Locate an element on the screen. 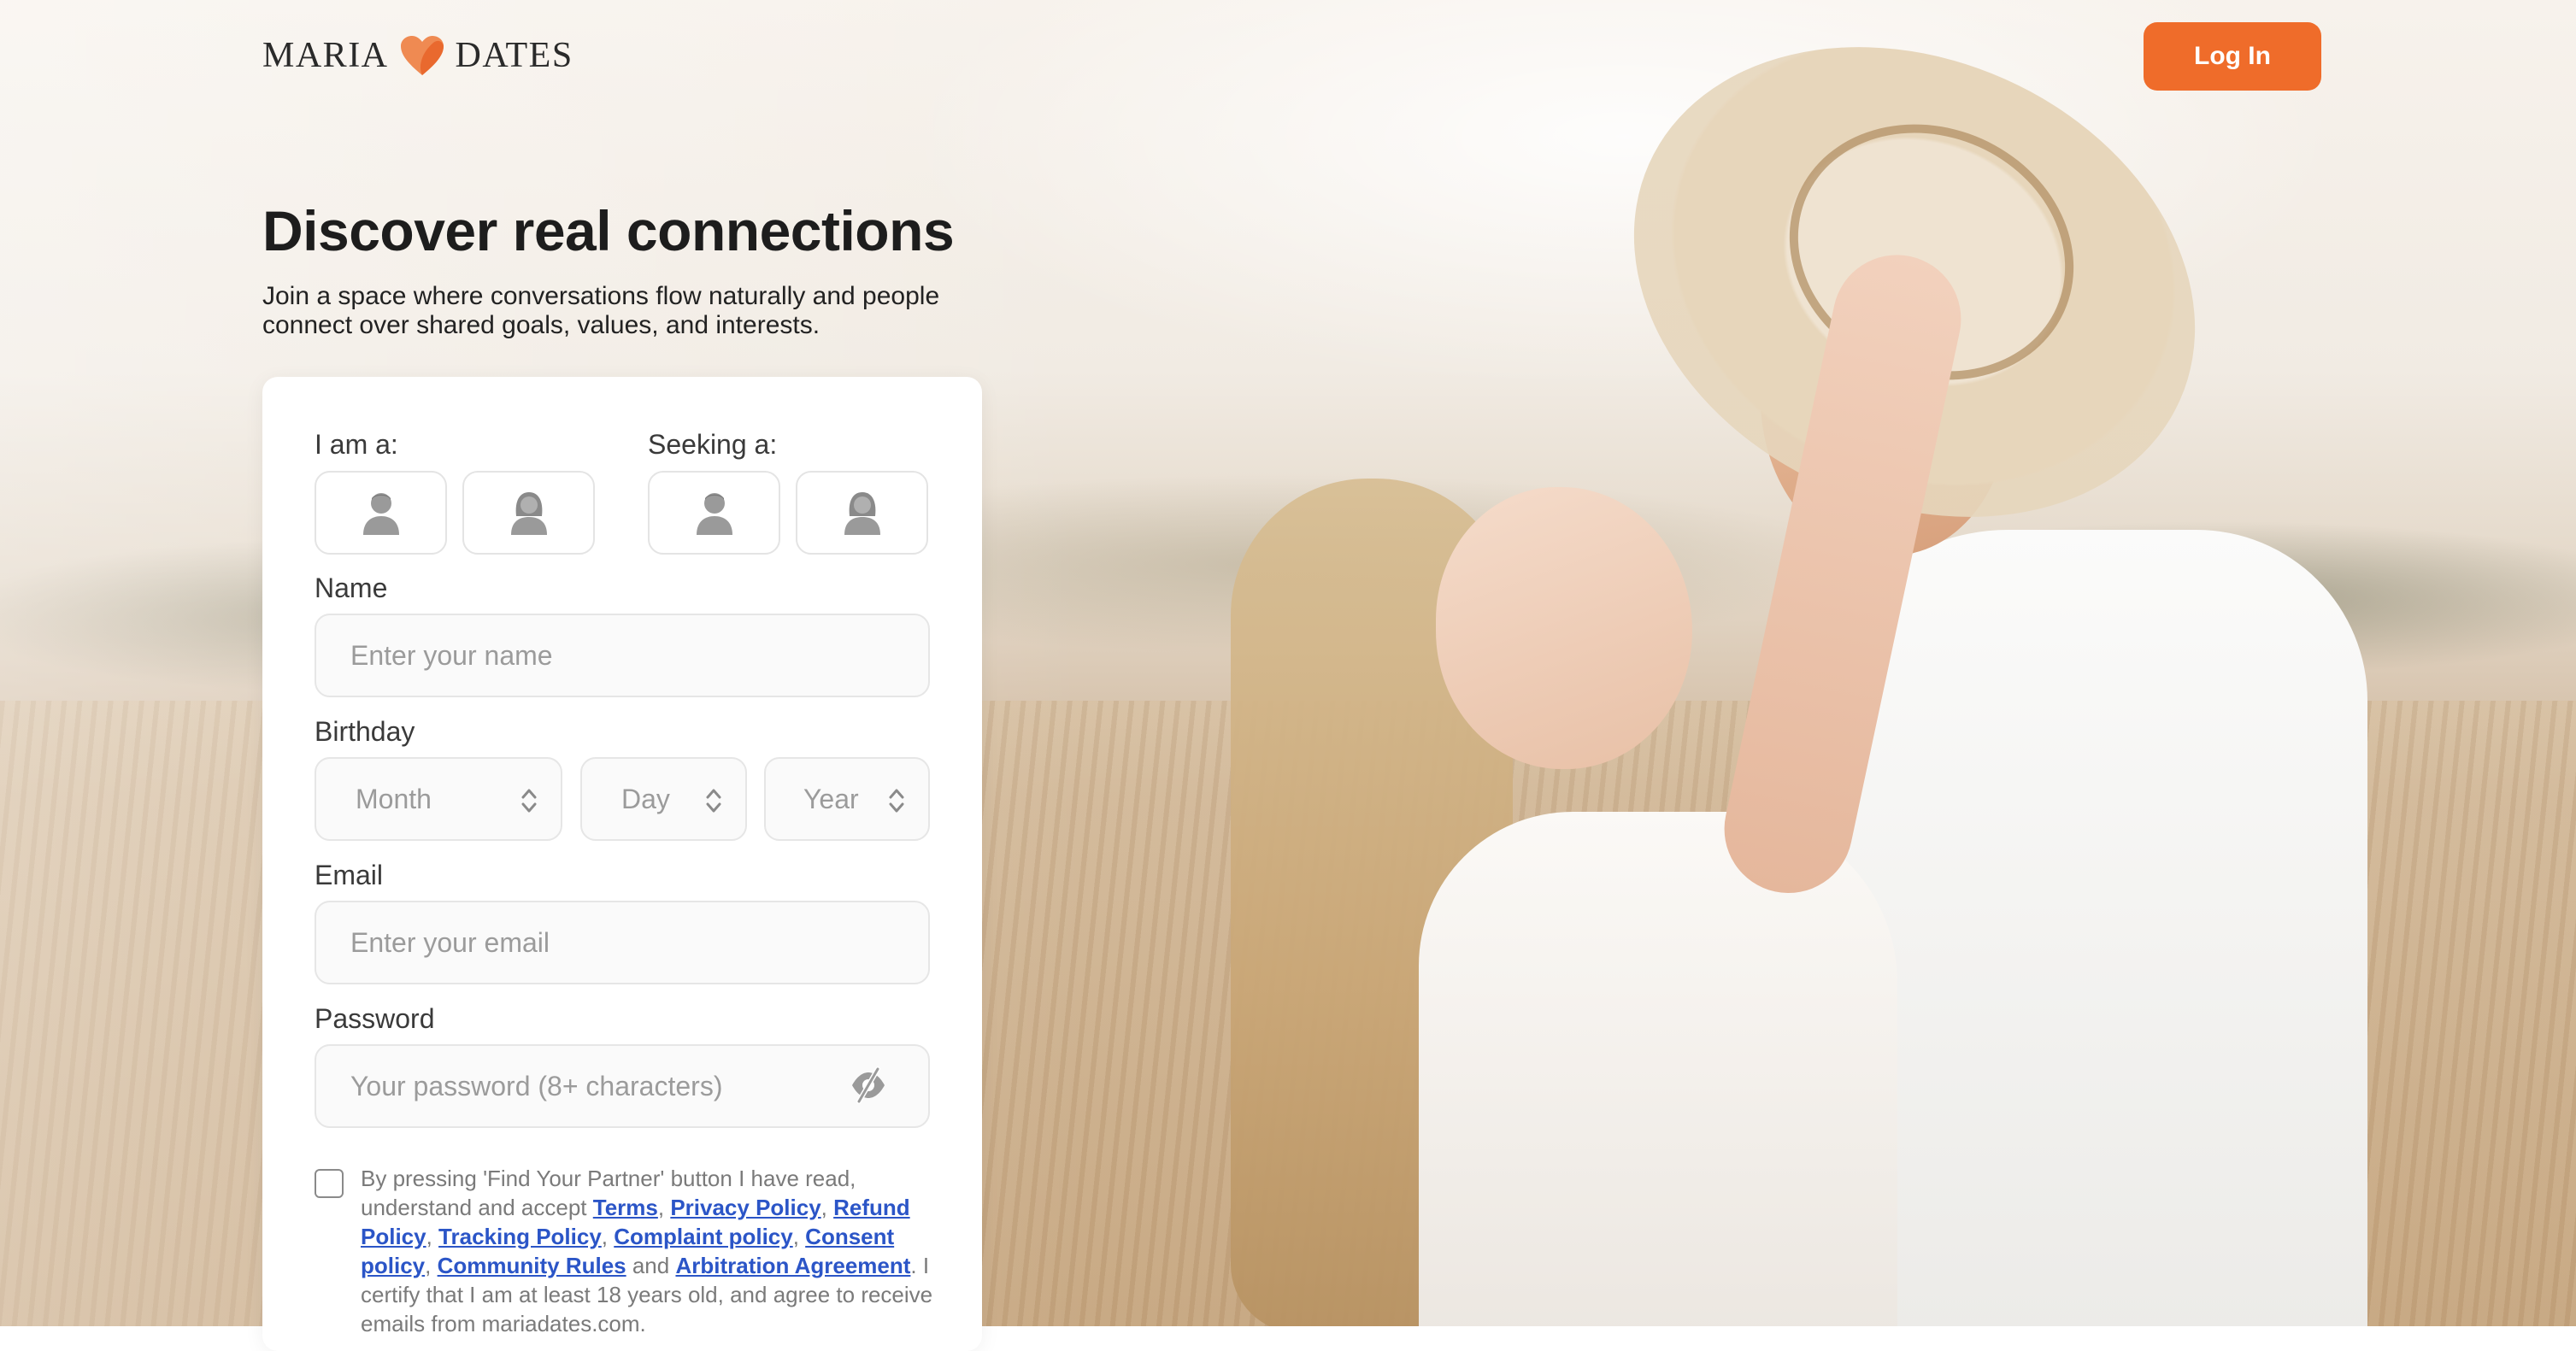 Image resolution: width=2576 pixels, height=1351 pixels. terms-link: Terms is located at coordinates (625, 1207).